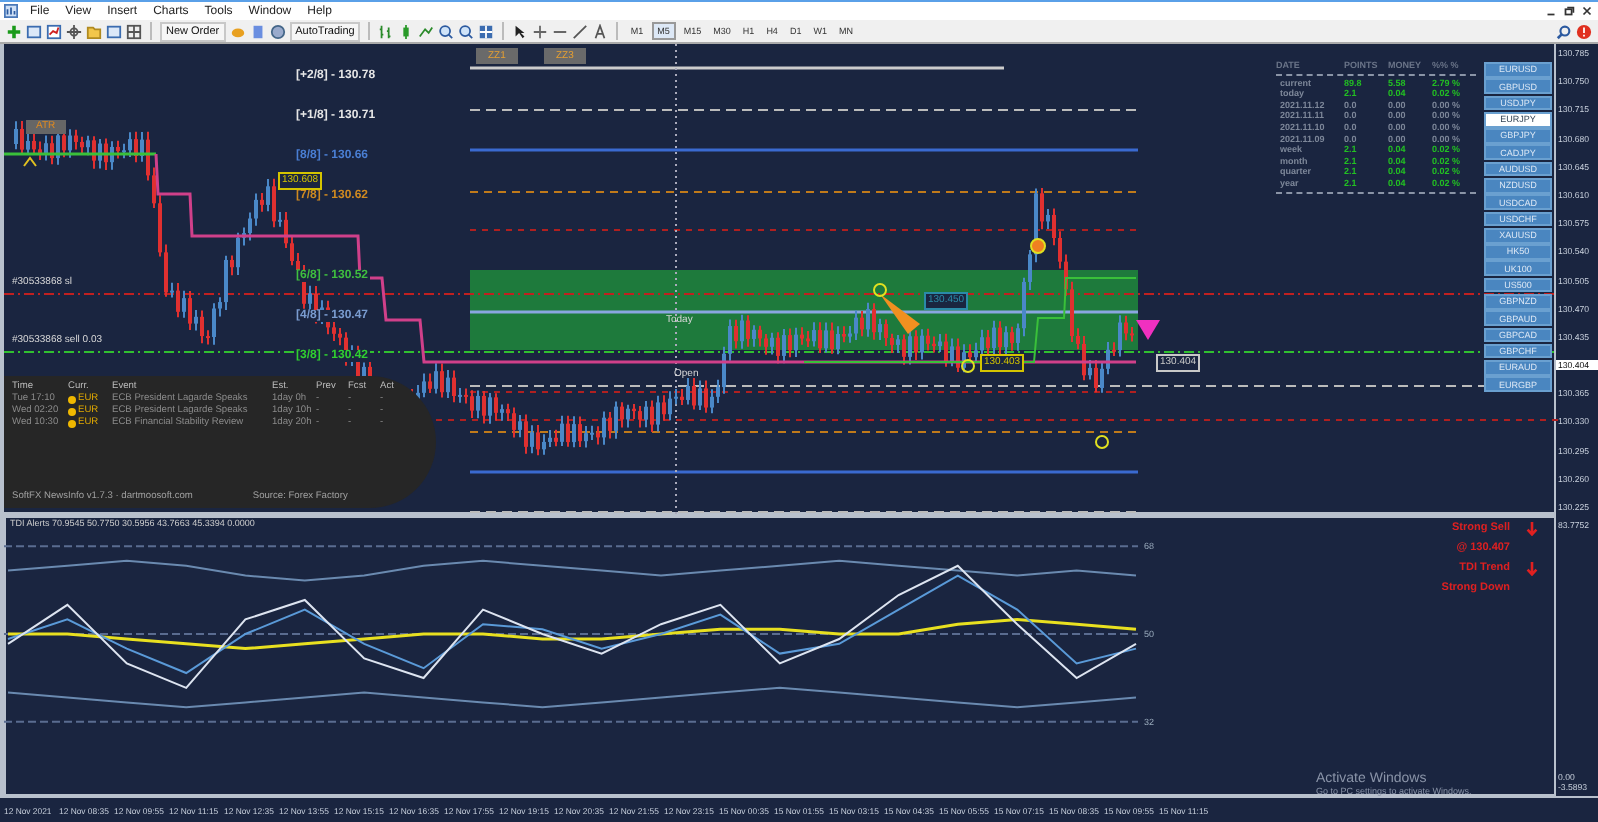  I want to click on text-icon, so click(600, 31).